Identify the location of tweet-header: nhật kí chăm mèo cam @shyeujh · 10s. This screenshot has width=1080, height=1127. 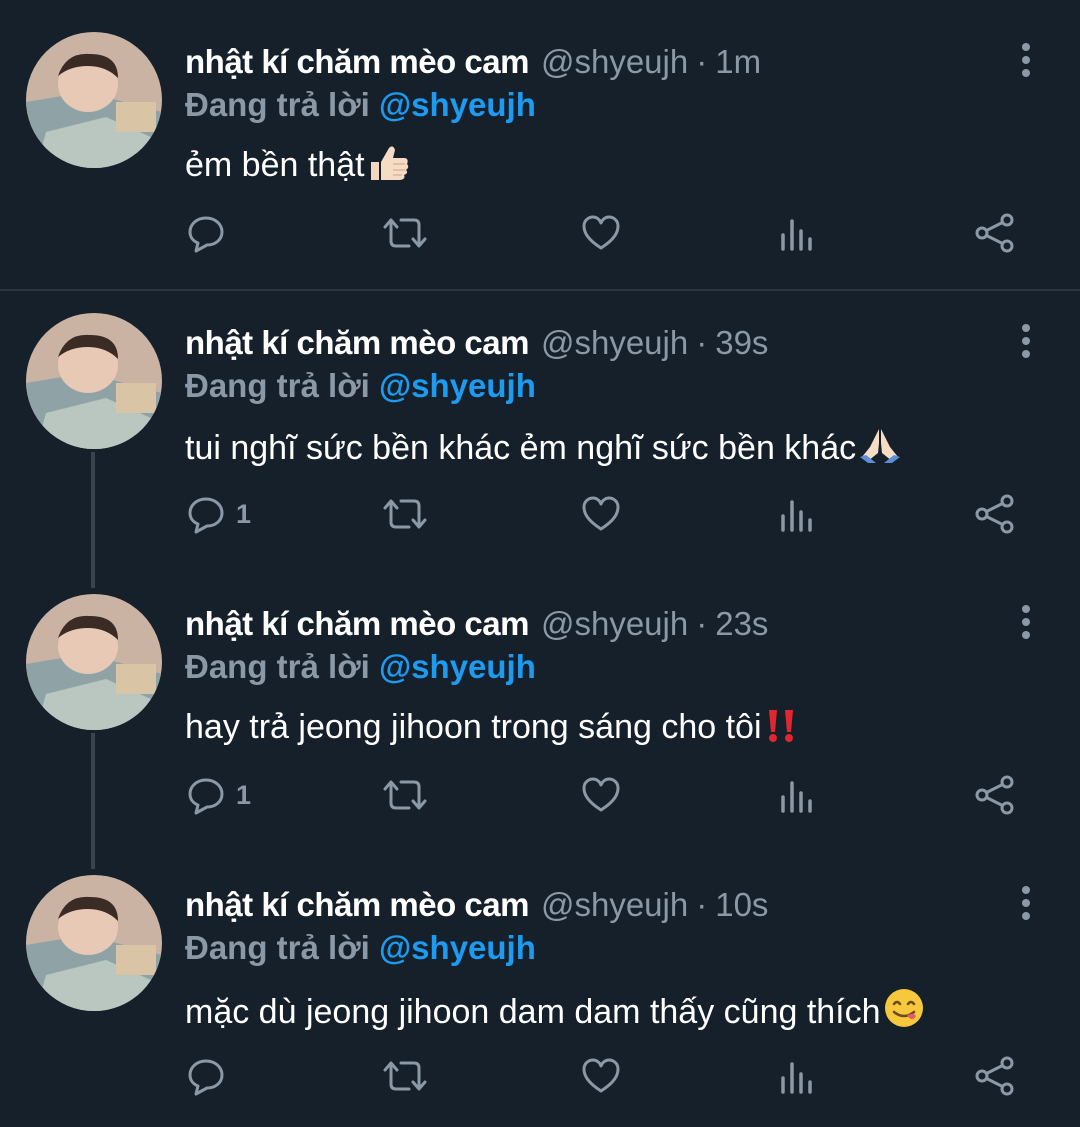
(476, 905).